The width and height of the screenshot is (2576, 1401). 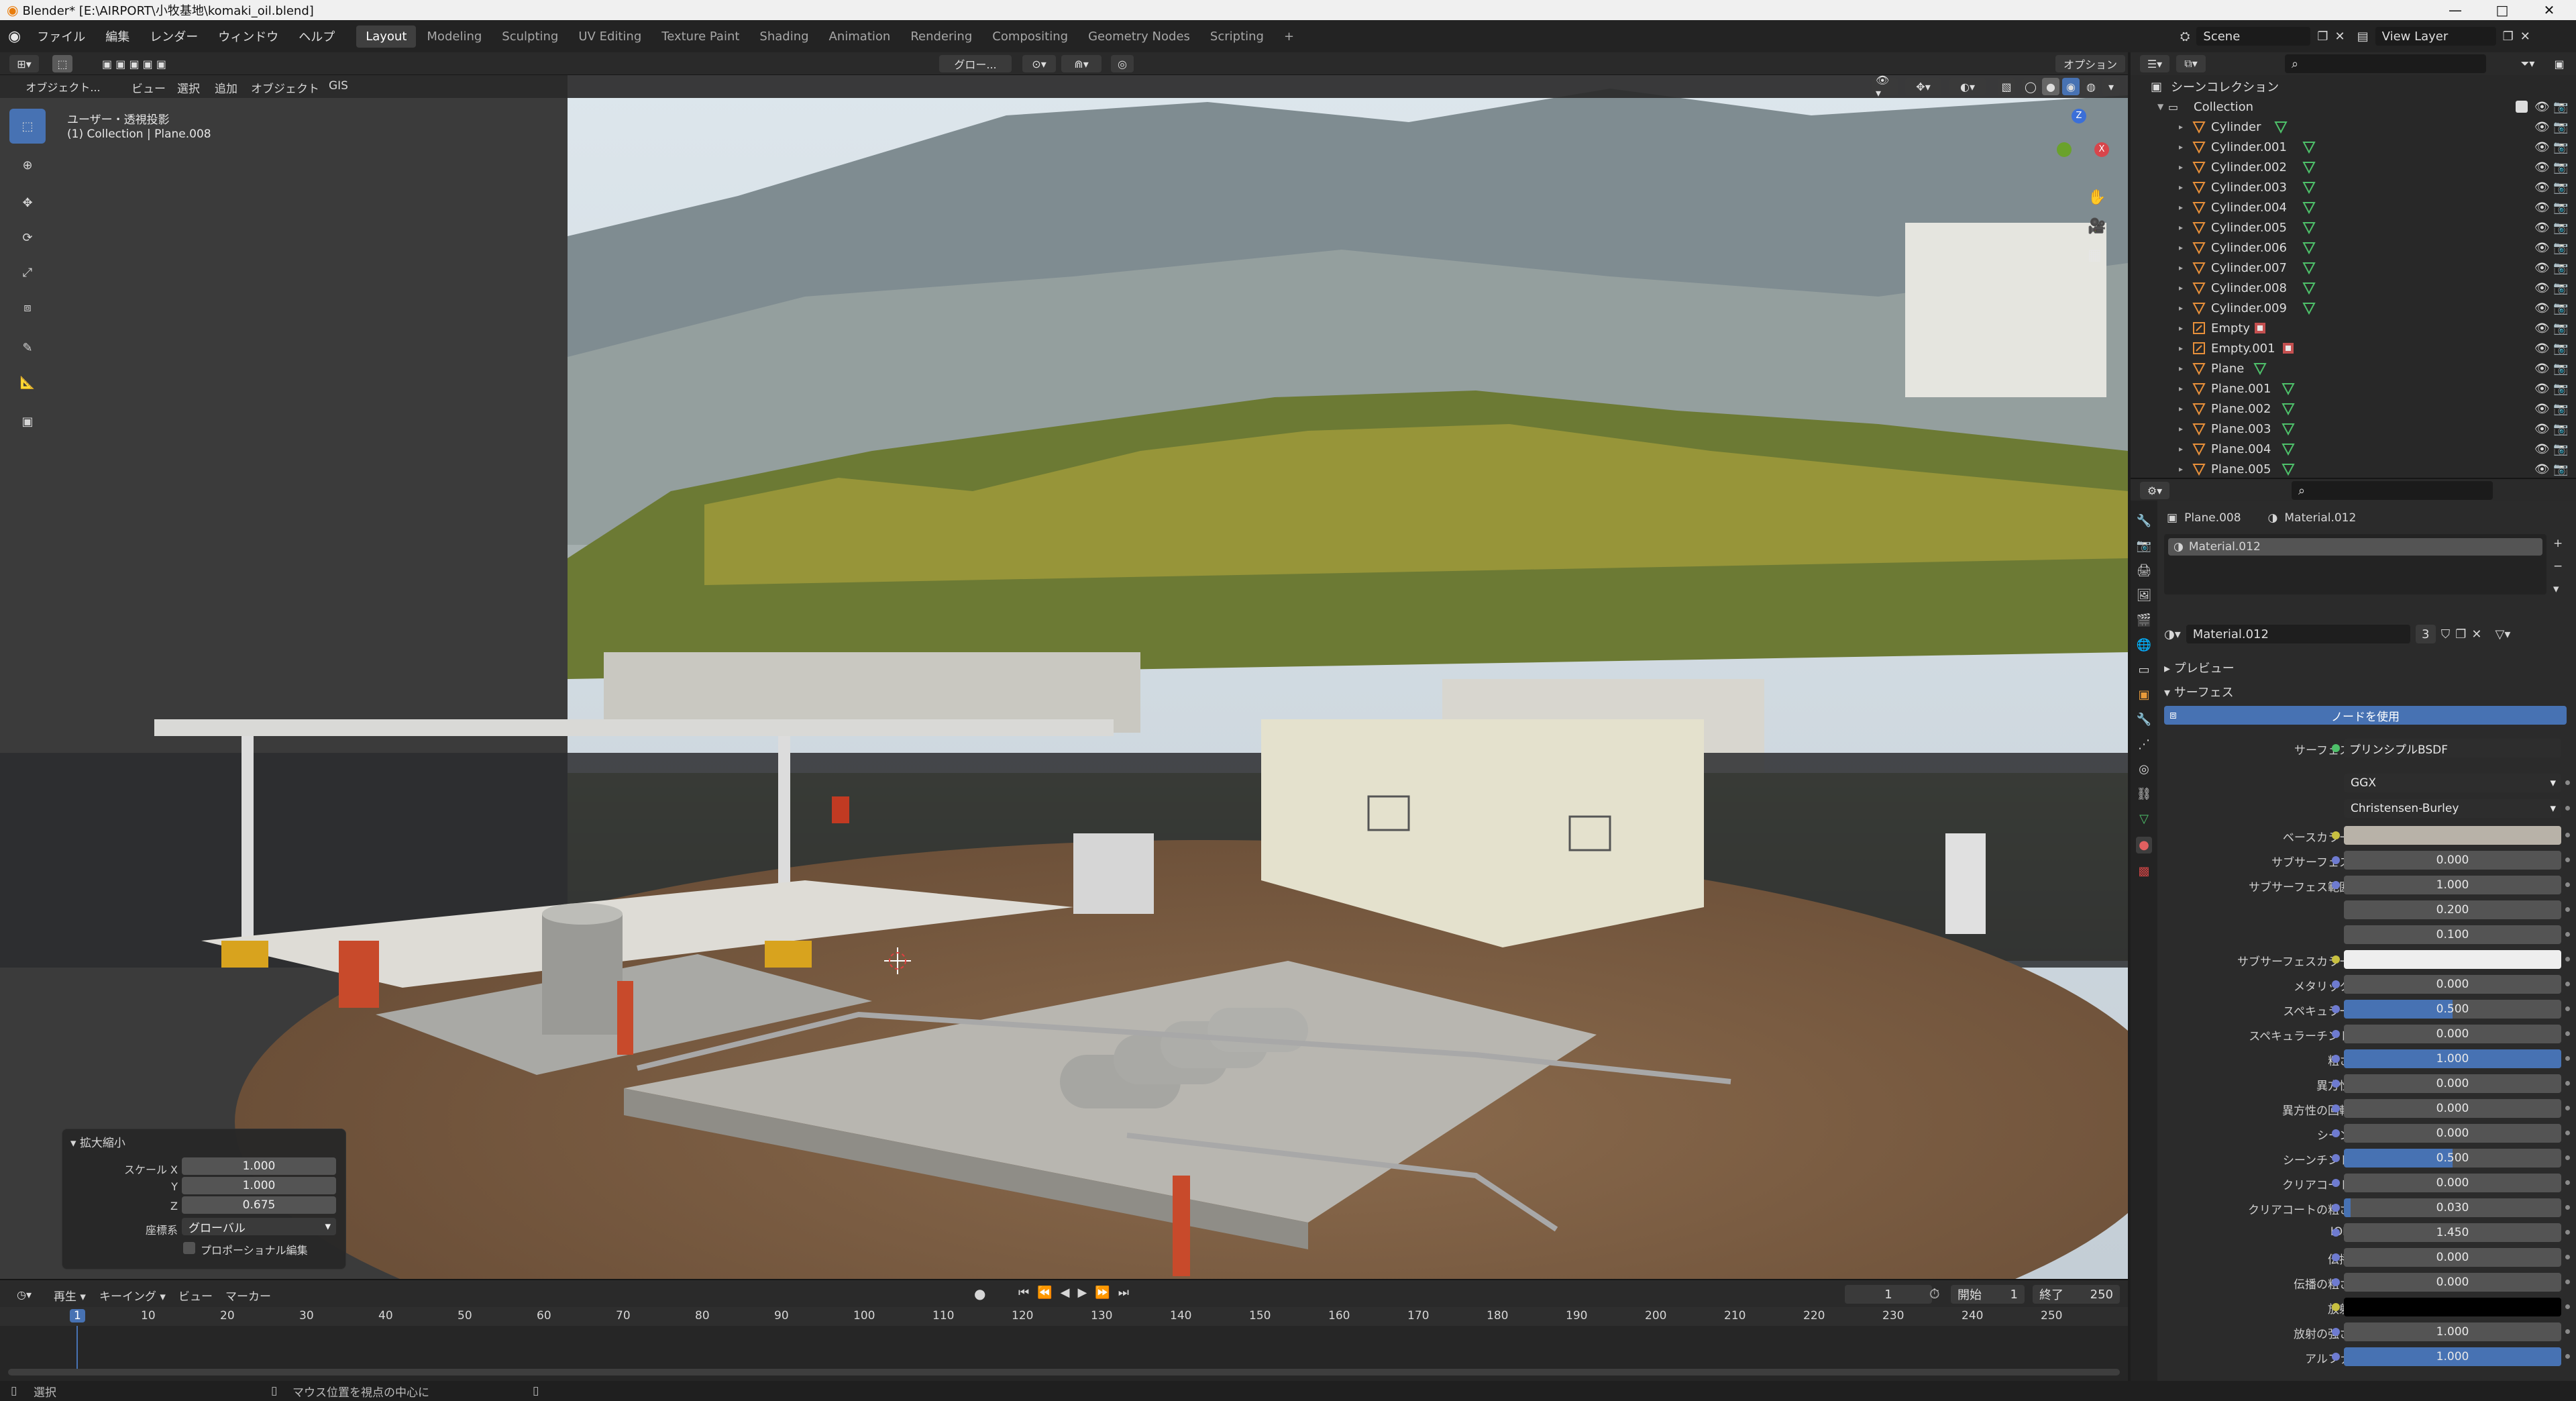 I want to click on overlay-toggle-icon: ◐▾, so click(x=1967, y=86).